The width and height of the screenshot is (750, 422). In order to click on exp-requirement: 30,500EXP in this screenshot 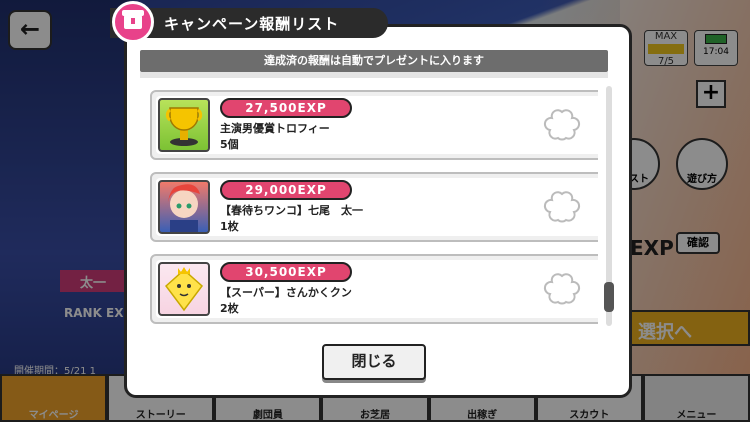, I will do `click(286, 272)`.